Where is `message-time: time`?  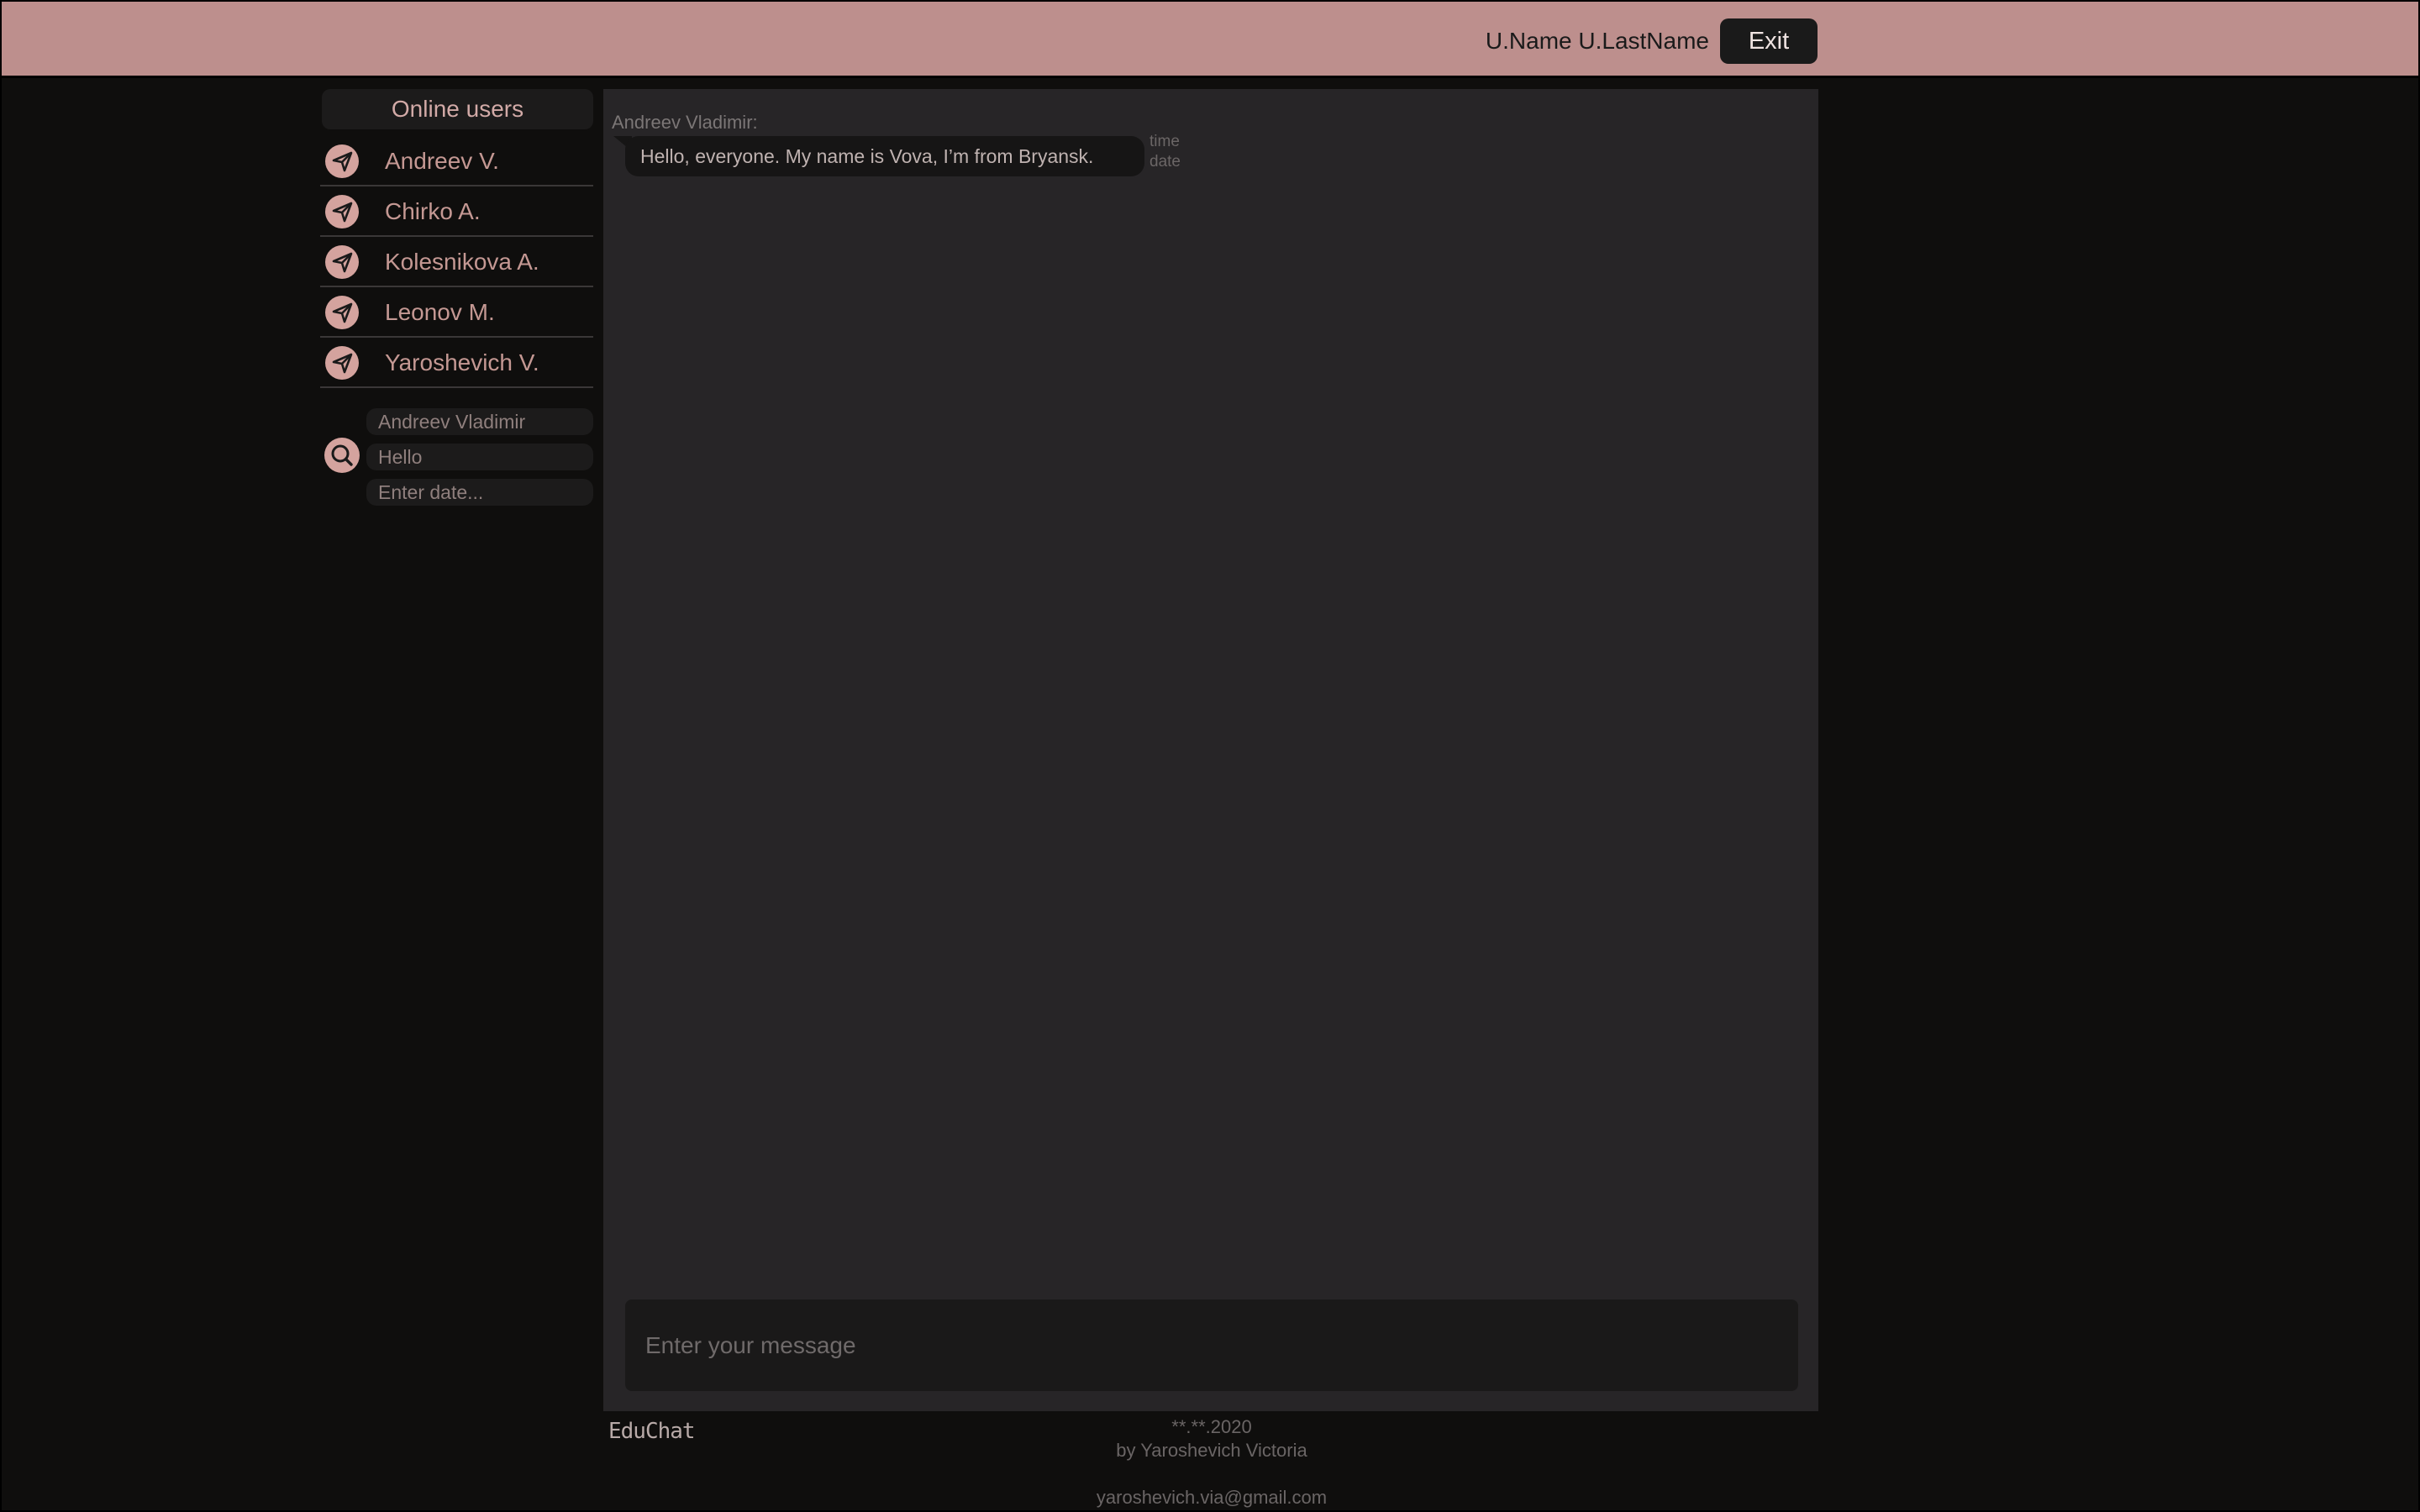
message-time: time is located at coordinates (1165, 141).